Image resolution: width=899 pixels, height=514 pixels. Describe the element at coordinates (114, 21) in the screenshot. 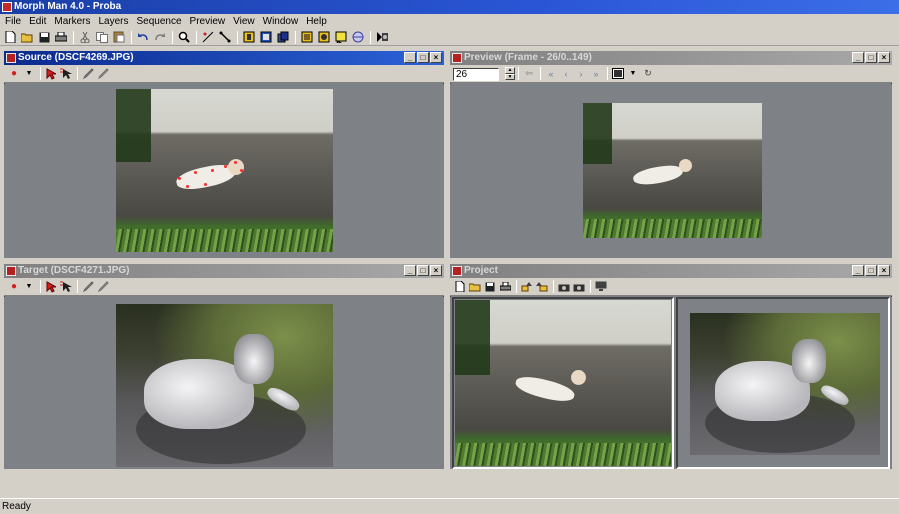

I see `menu-layers: Layers` at that location.